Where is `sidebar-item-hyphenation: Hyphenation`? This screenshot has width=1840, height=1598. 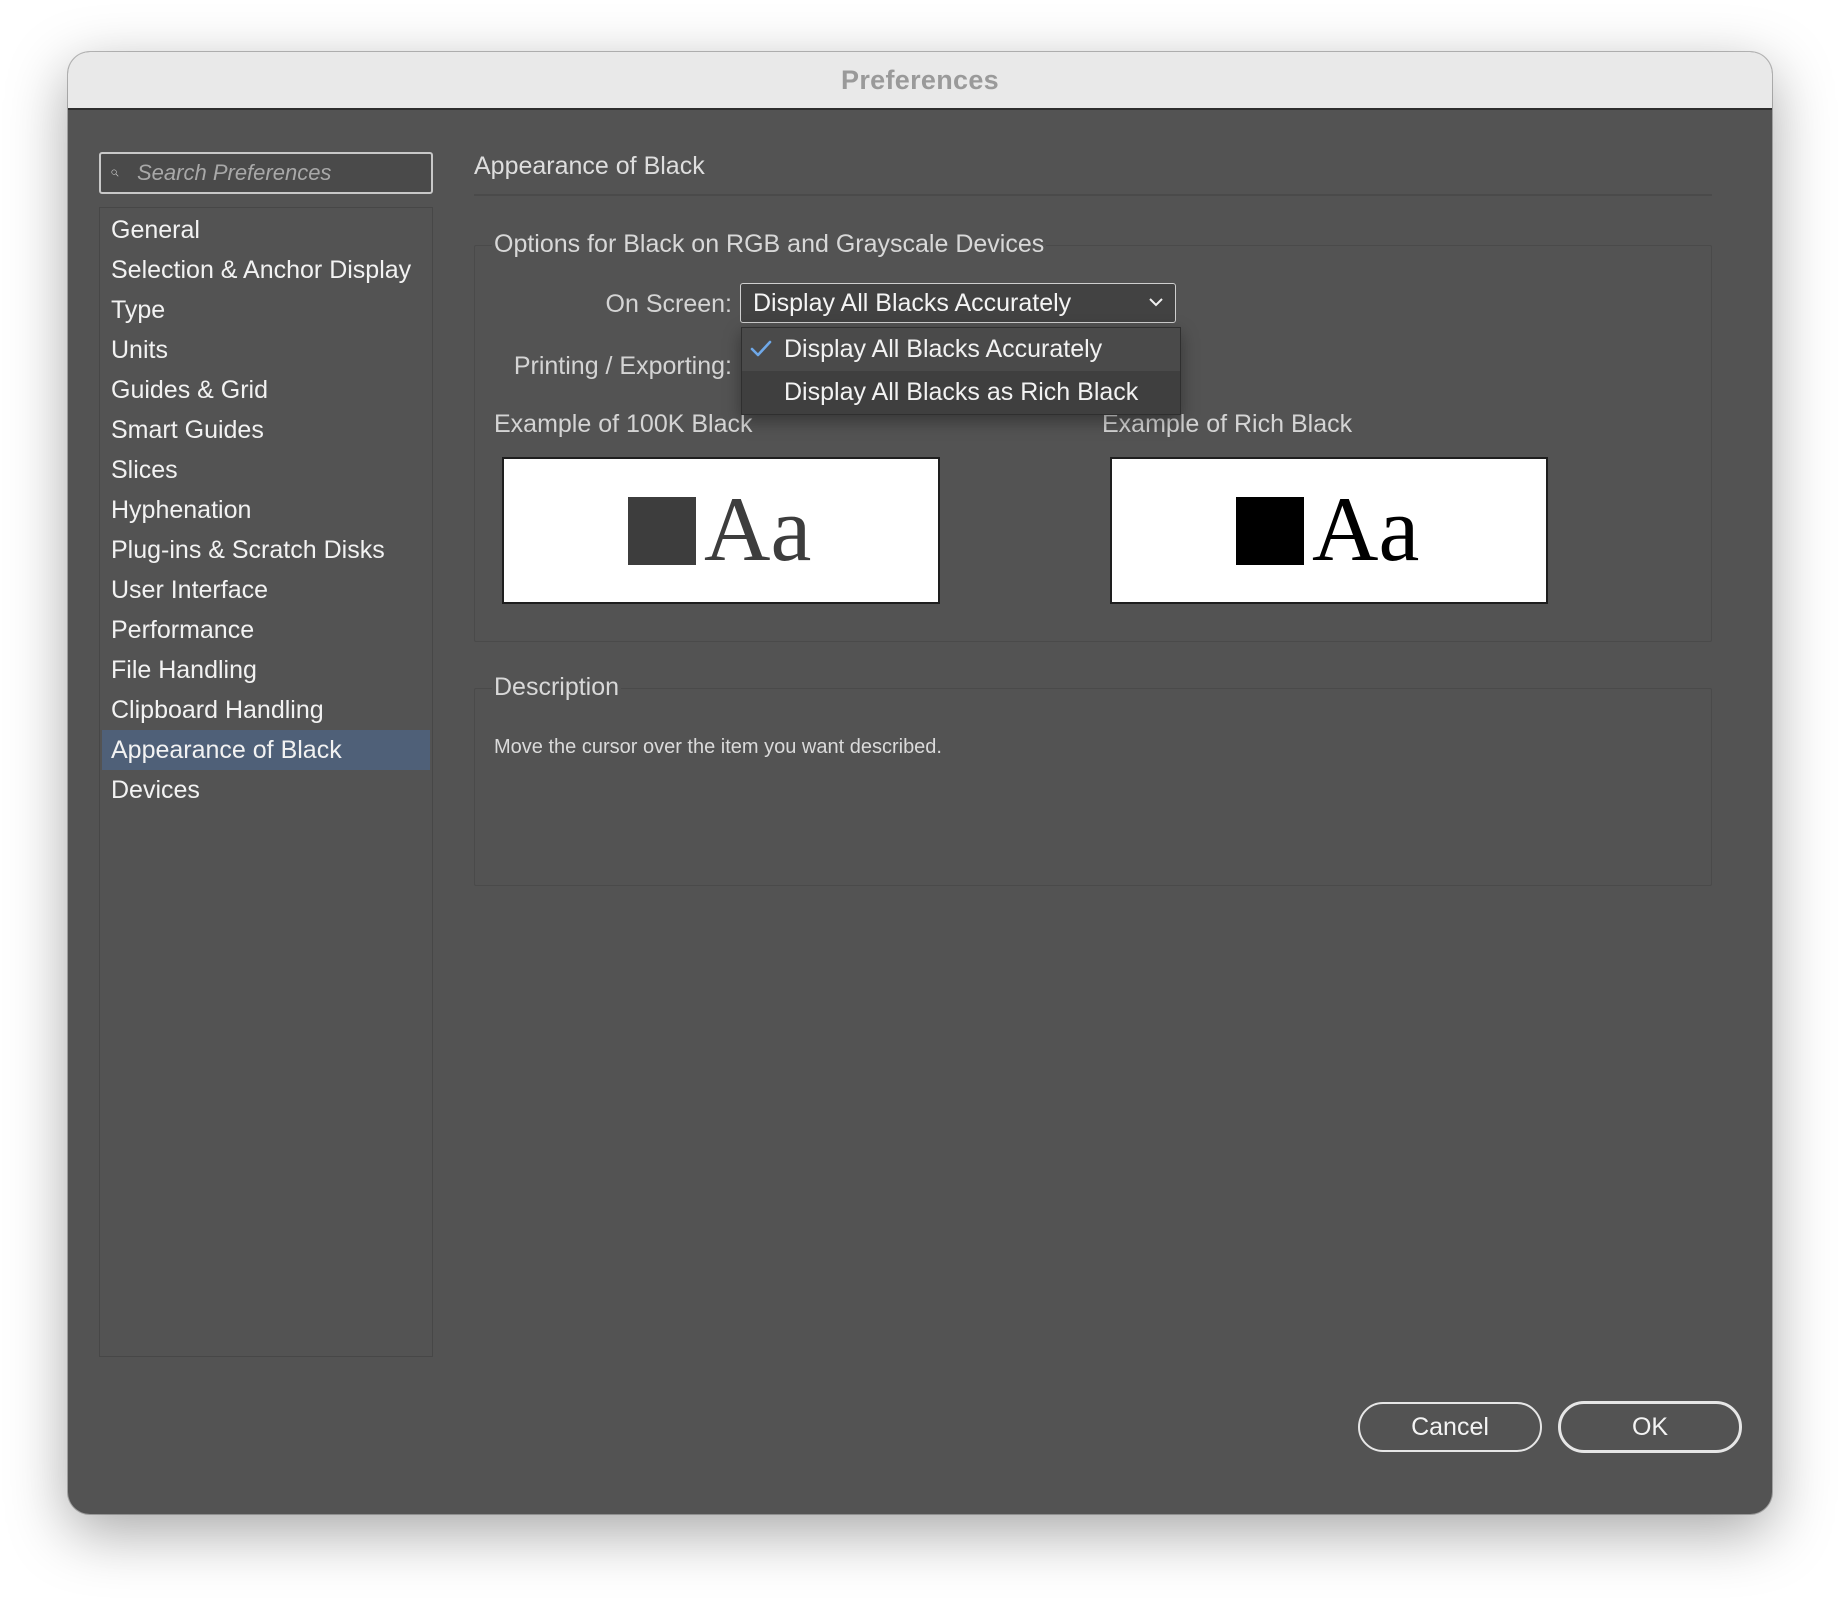
sidebar-item-hyphenation: Hyphenation is located at coordinates (266, 510).